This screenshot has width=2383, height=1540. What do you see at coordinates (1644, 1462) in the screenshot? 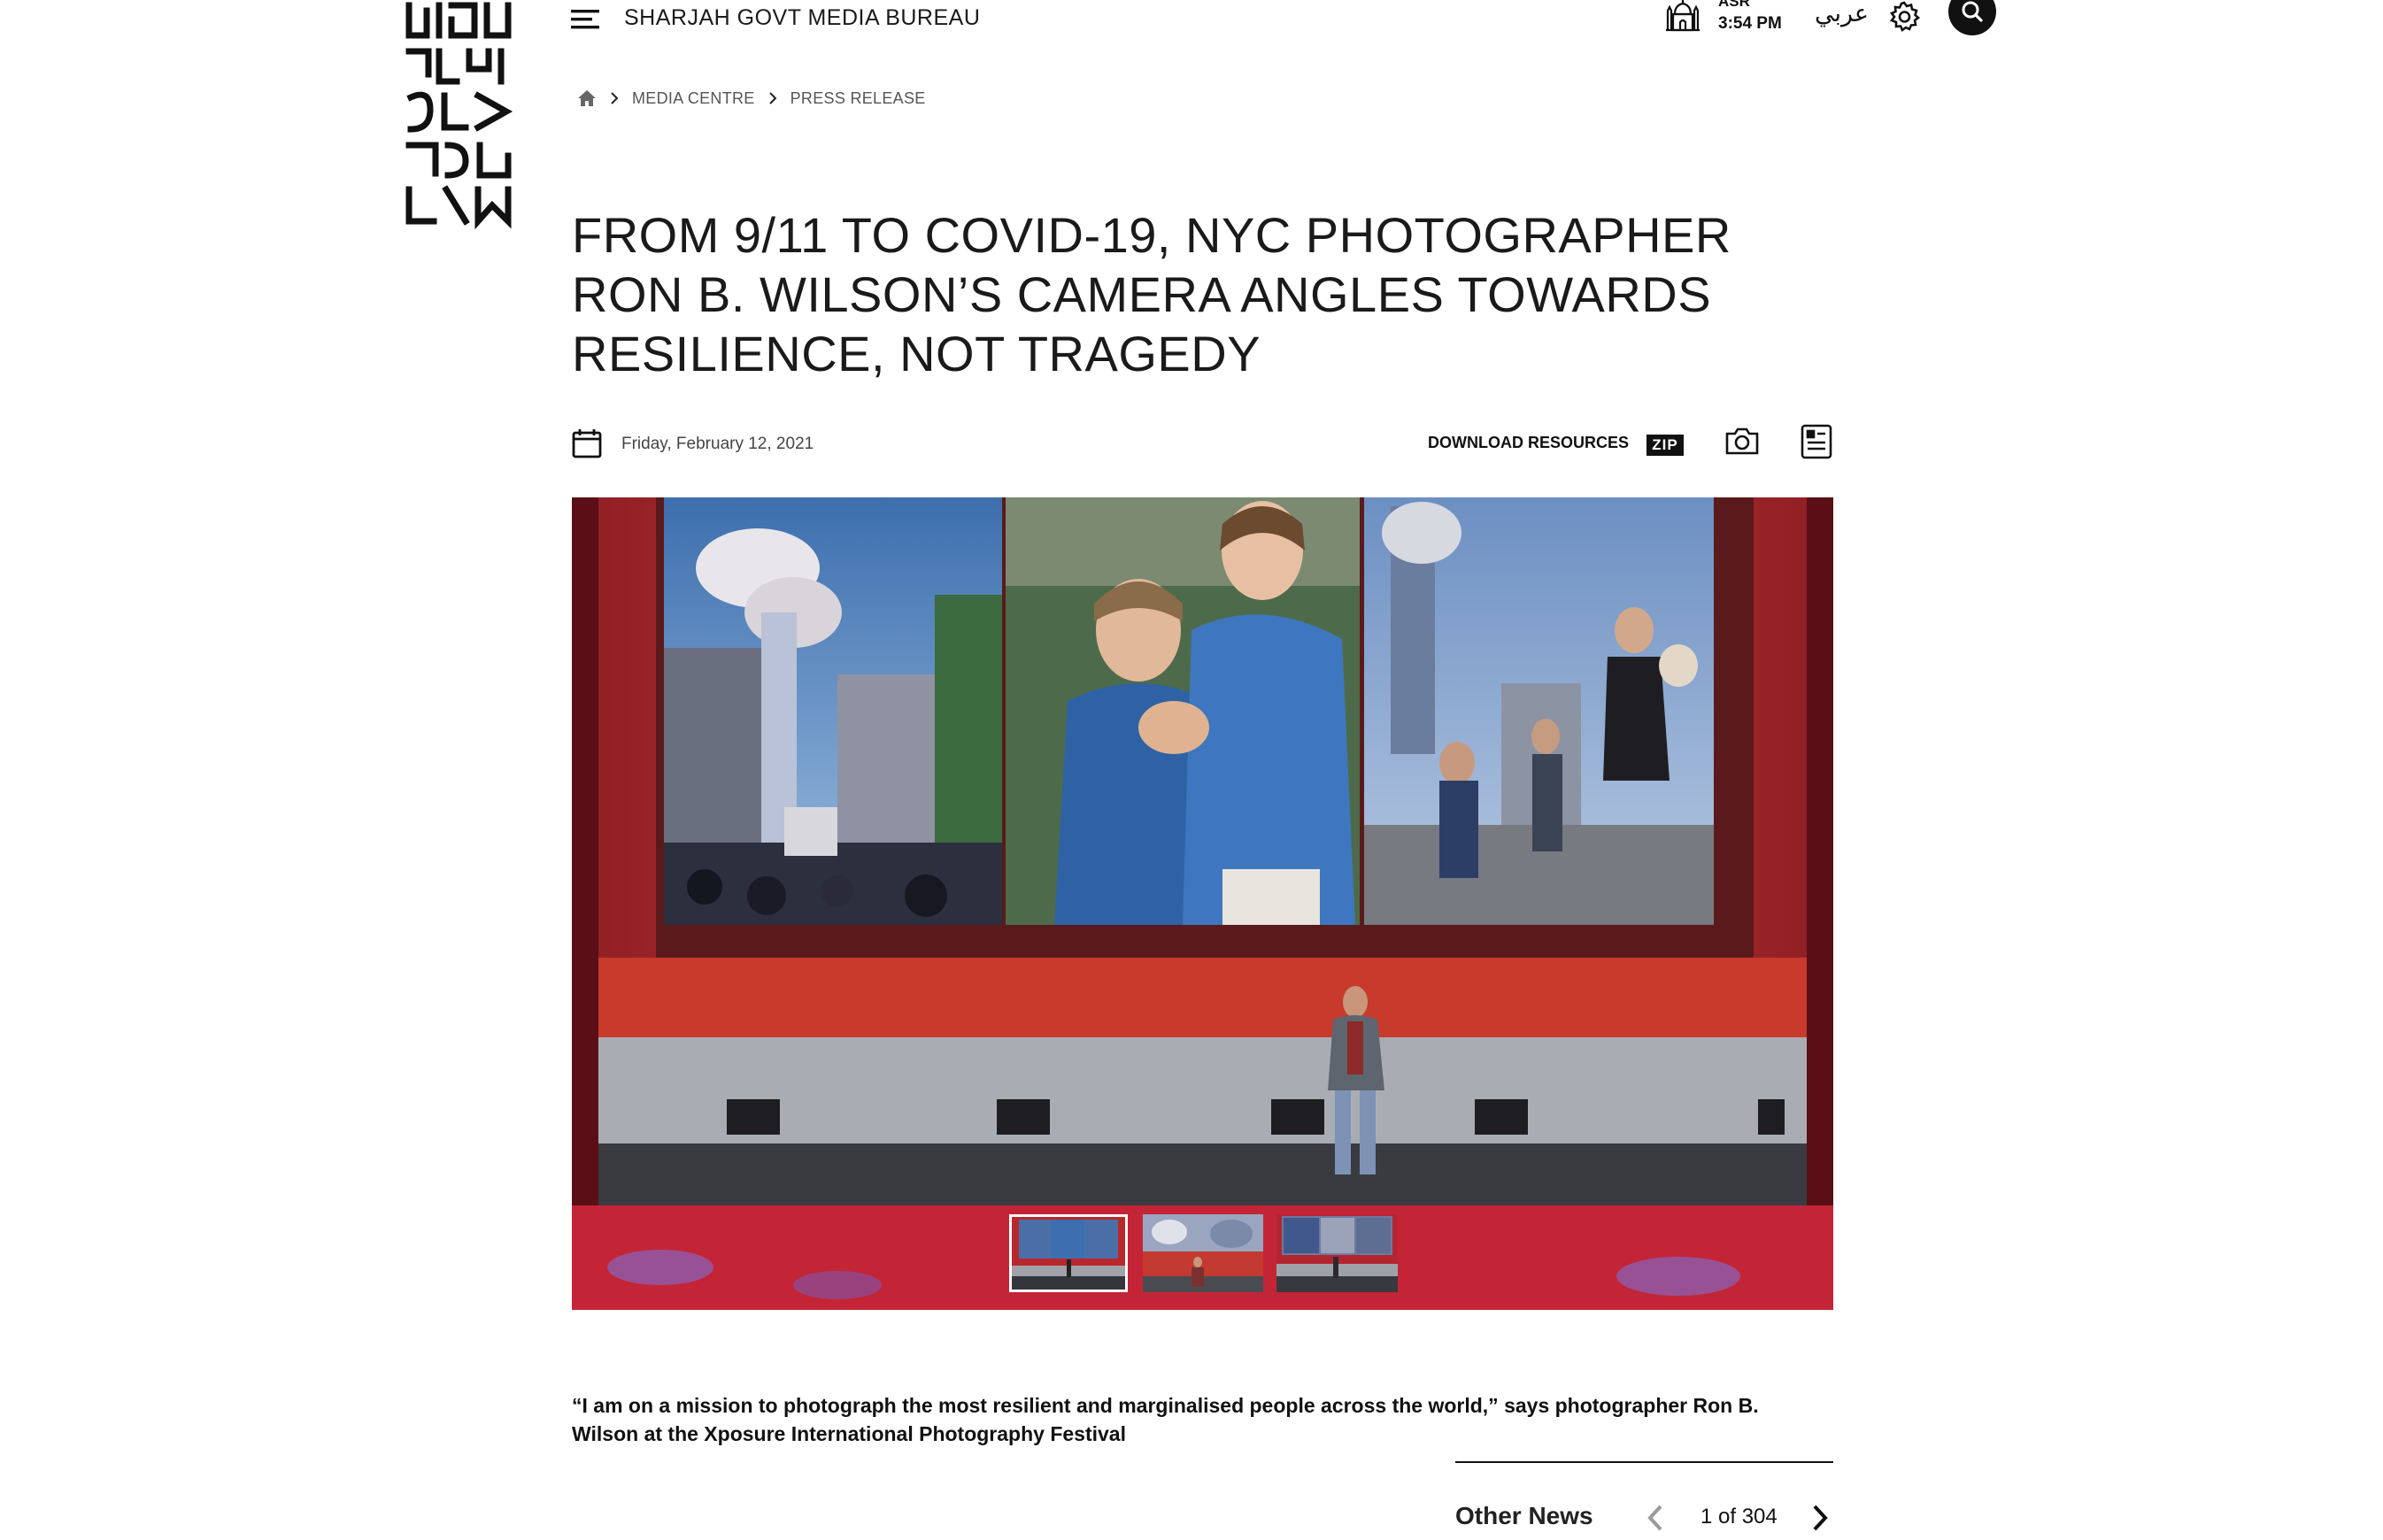
I see `other-news-divider` at bounding box center [1644, 1462].